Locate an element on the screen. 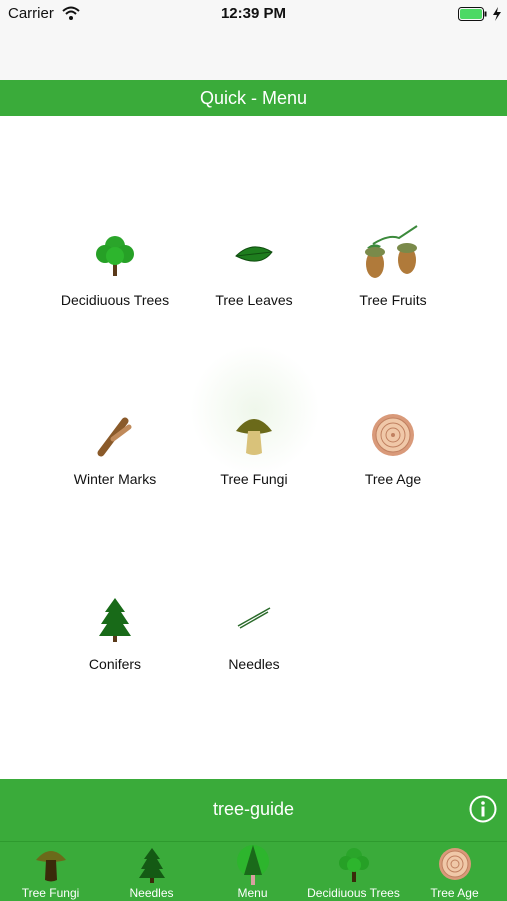 Image resolution: width=507 pixels, height=901 pixels. tab-label: Menu is located at coordinates (252, 893).